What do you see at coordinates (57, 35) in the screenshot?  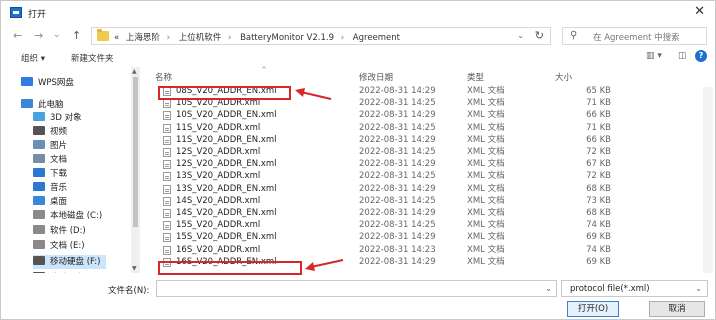 I see `recent-locations-chevron-icon: ⌄` at bounding box center [57, 35].